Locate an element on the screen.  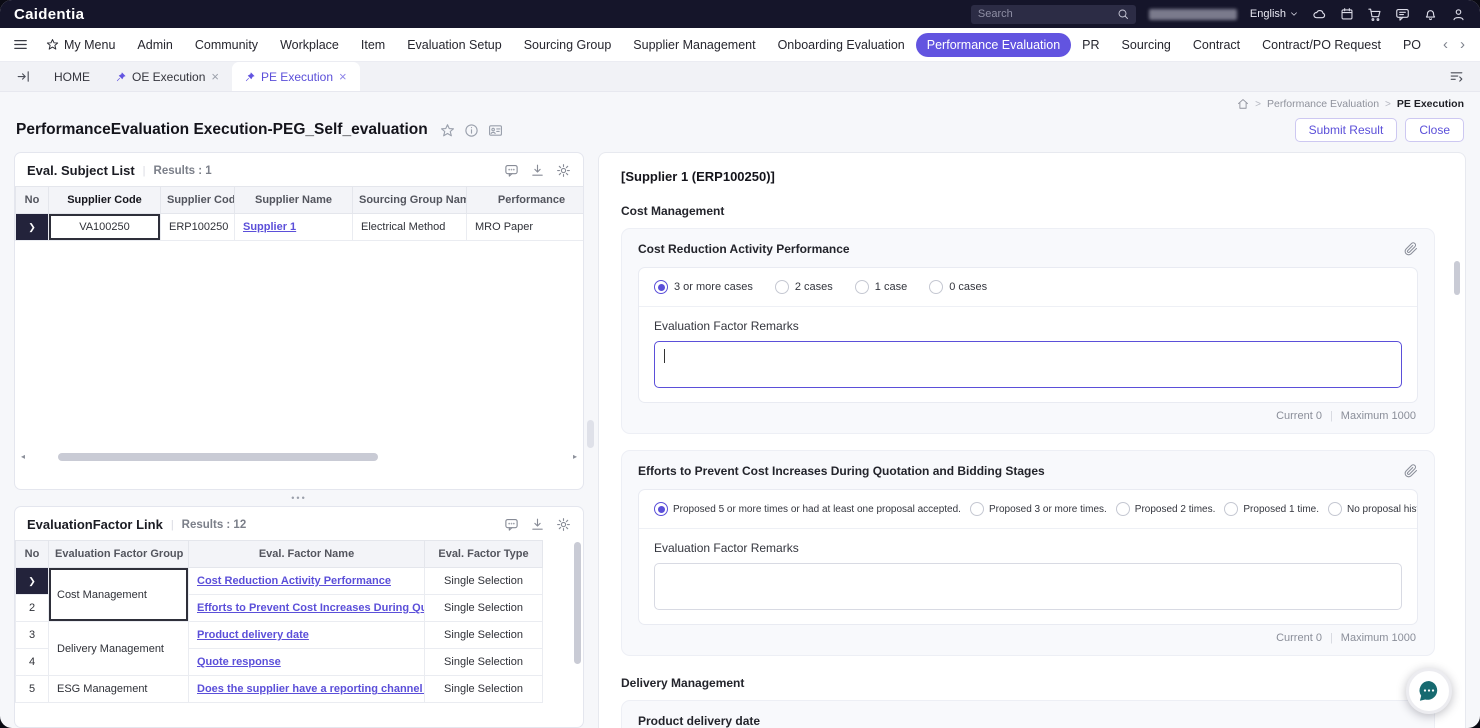
column-splitter is located at coordinates (591, 440).